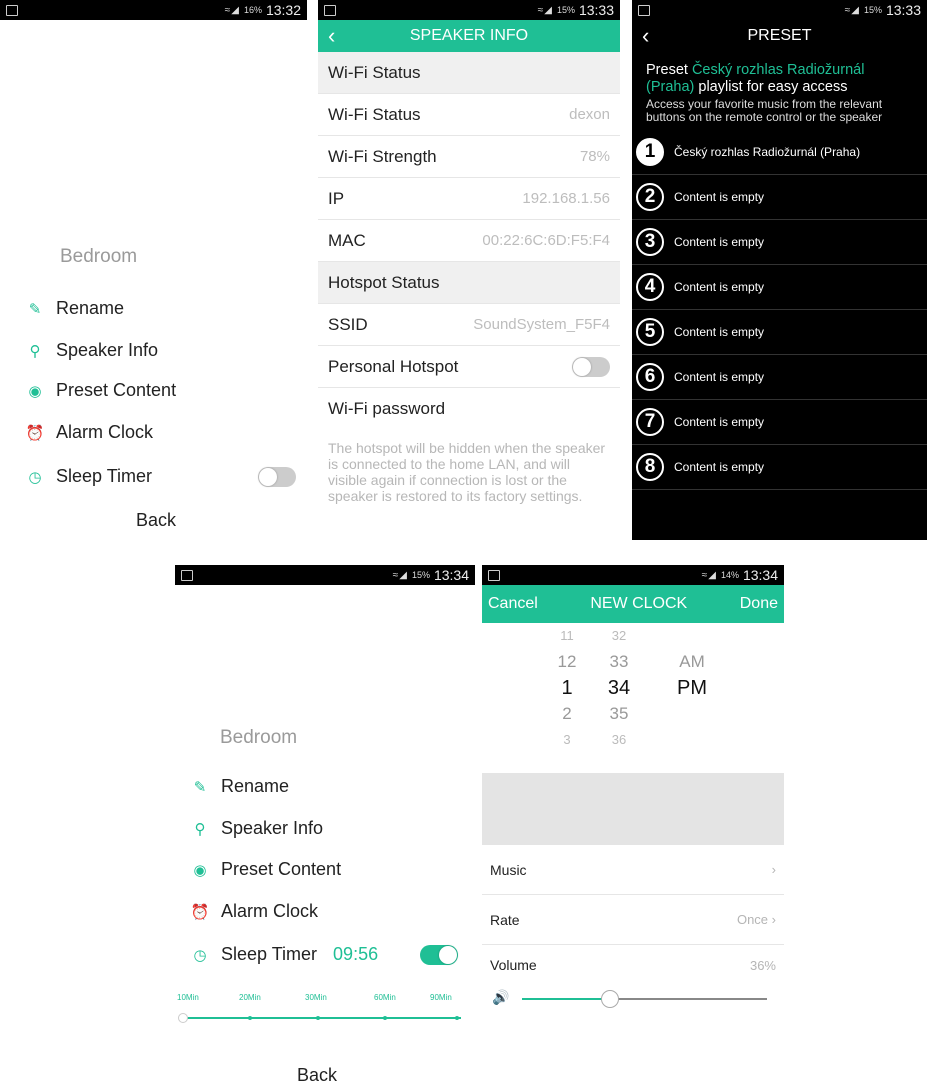 The height and width of the screenshot is (1090, 927). What do you see at coordinates (779, 332) in the screenshot?
I see `preset-row-5: 5 Content is empty` at bounding box center [779, 332].